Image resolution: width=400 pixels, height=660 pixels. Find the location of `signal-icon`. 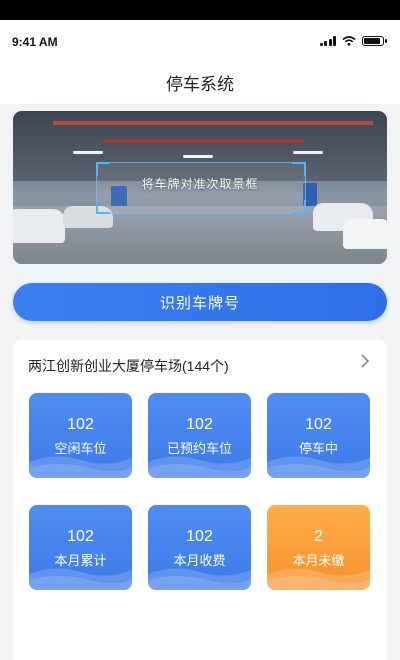

signal-icon is located at coordinates (327, 41).